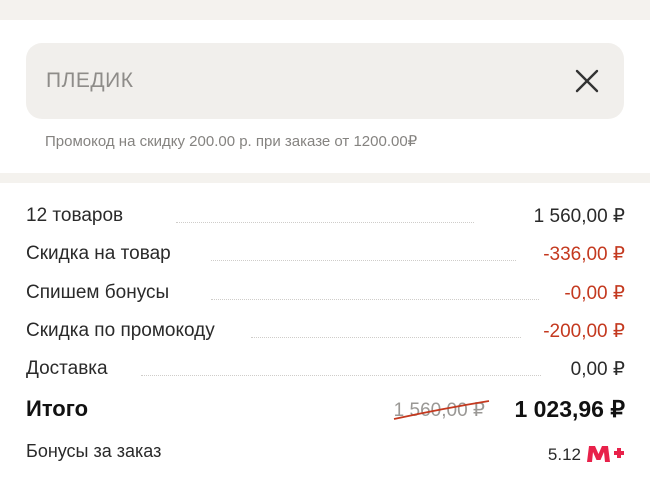 The image size is (650, 480). I want to click on promo-code-value: ПЛЕДИК, so click(89, 81).